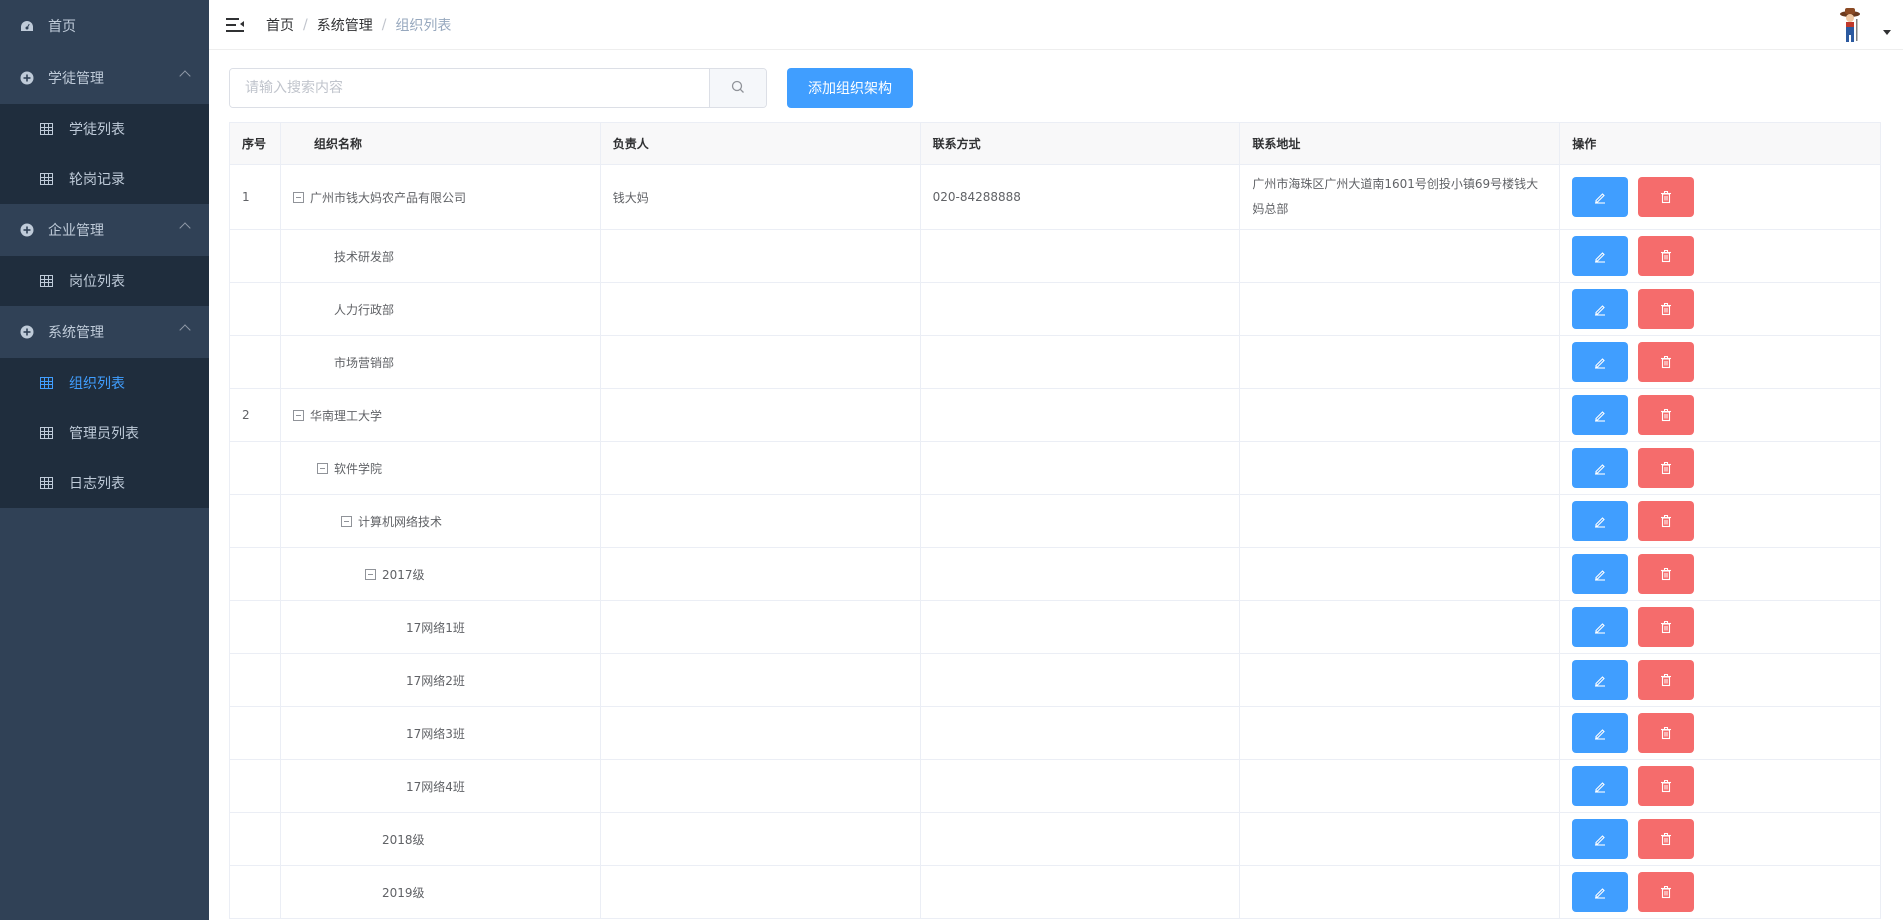  I want to click on table-row: 17网络3班, so click(1055, 733).